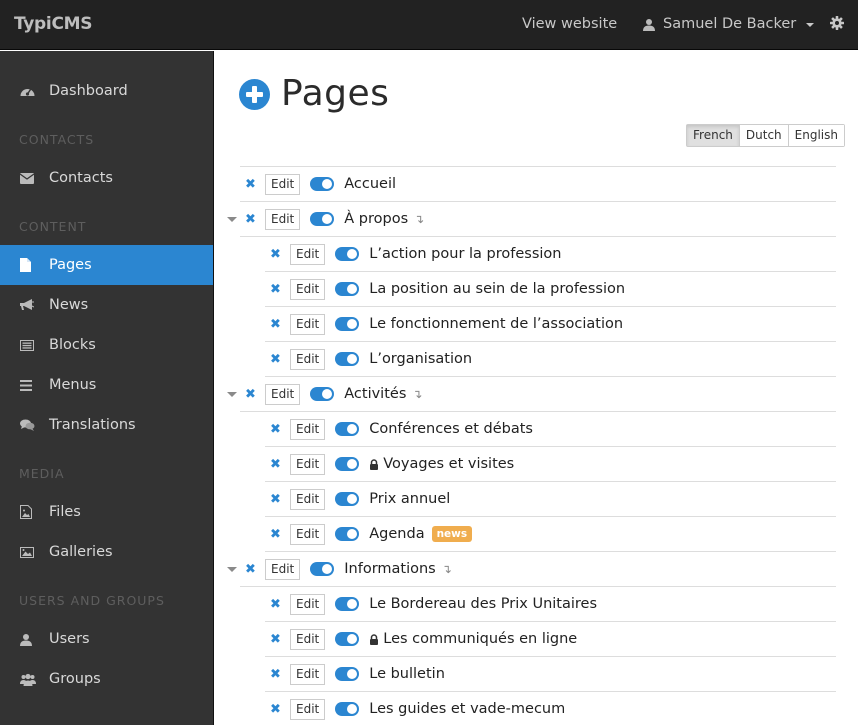 This screenshot has width=858, height=725. I want to click on page-title-cell: Le fonctionnement de l’association, so click(496, 324).